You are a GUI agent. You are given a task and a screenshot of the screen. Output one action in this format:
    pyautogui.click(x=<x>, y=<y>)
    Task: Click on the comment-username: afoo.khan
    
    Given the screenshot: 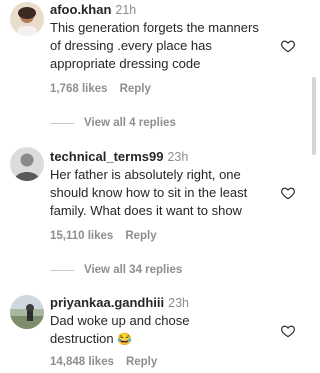 What is the action you would take?
    pyautogui.click(x=80, y=9)
    